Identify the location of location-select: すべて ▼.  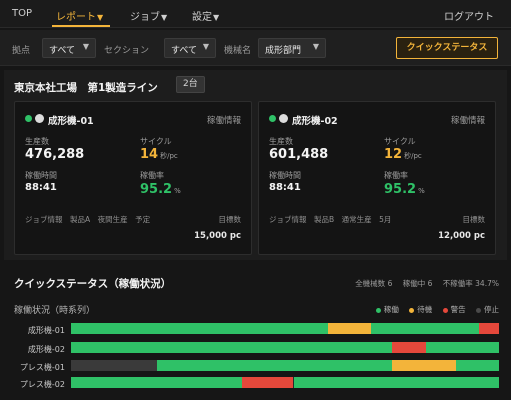
(69, 48).